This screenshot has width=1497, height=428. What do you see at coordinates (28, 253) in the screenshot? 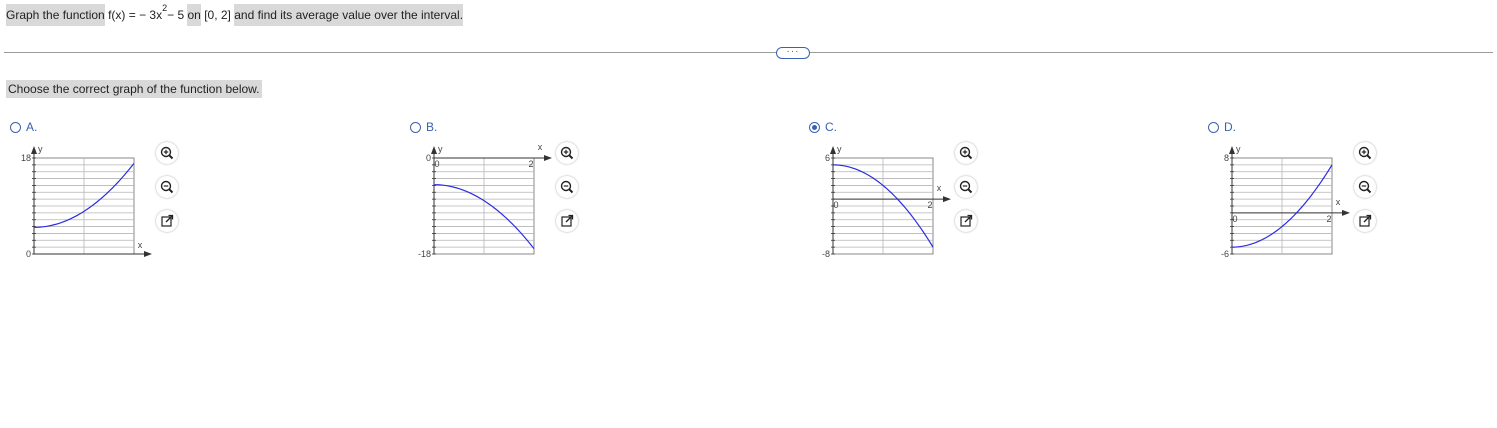
I see `y-min-label: 0` at bounding box center [28, 253].